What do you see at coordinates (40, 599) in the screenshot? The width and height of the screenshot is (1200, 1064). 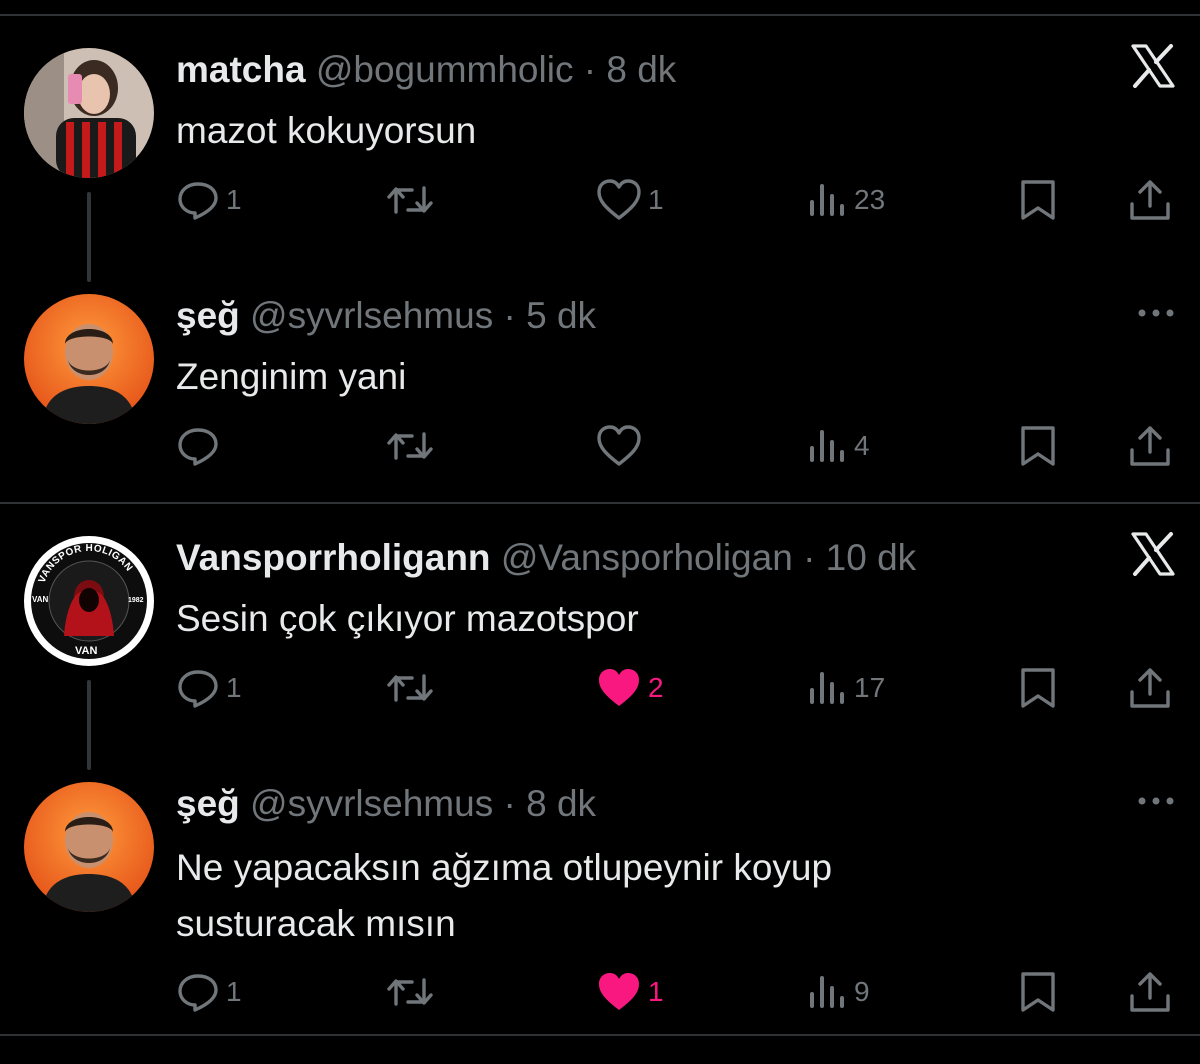 I see `logo-text-left: VAN` at bounding box center [40, 599].